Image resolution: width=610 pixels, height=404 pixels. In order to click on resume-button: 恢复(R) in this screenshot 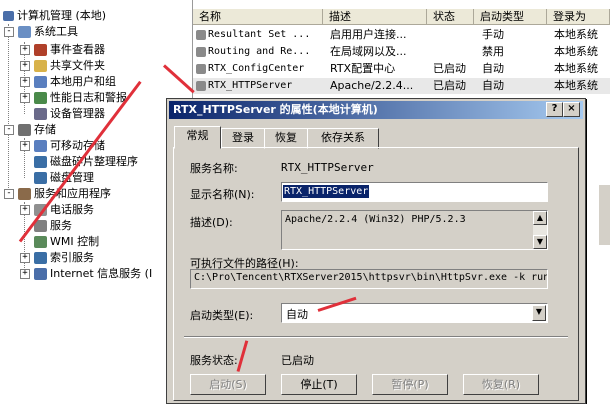, I will do `click(501, 384)`.